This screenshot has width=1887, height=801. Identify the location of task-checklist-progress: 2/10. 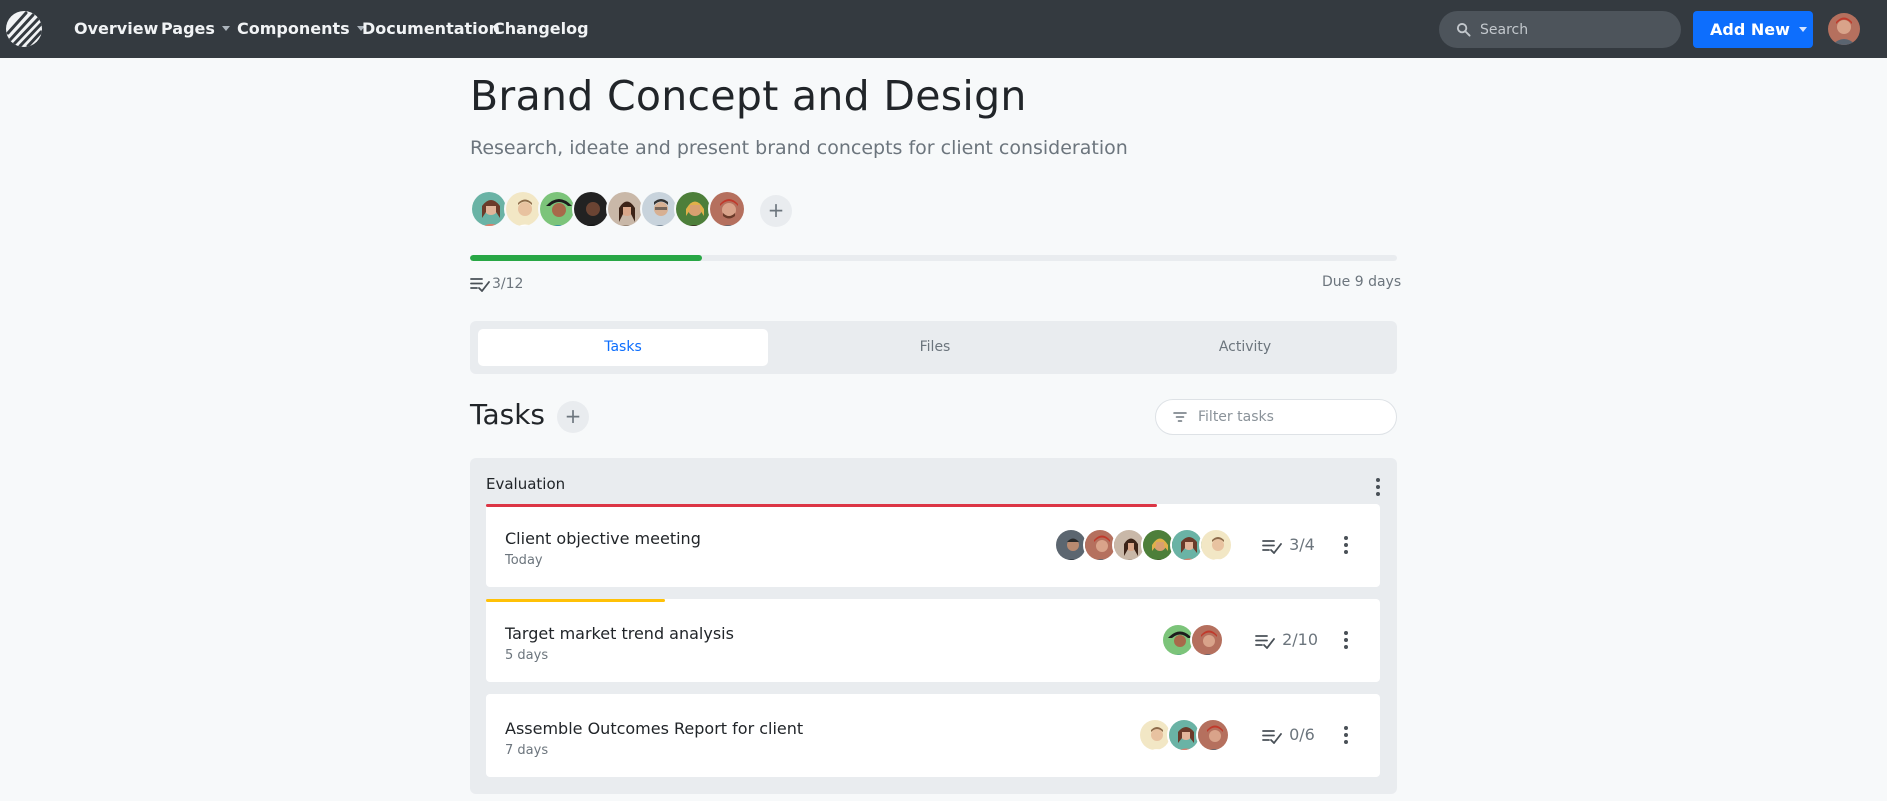
(1286, 639).